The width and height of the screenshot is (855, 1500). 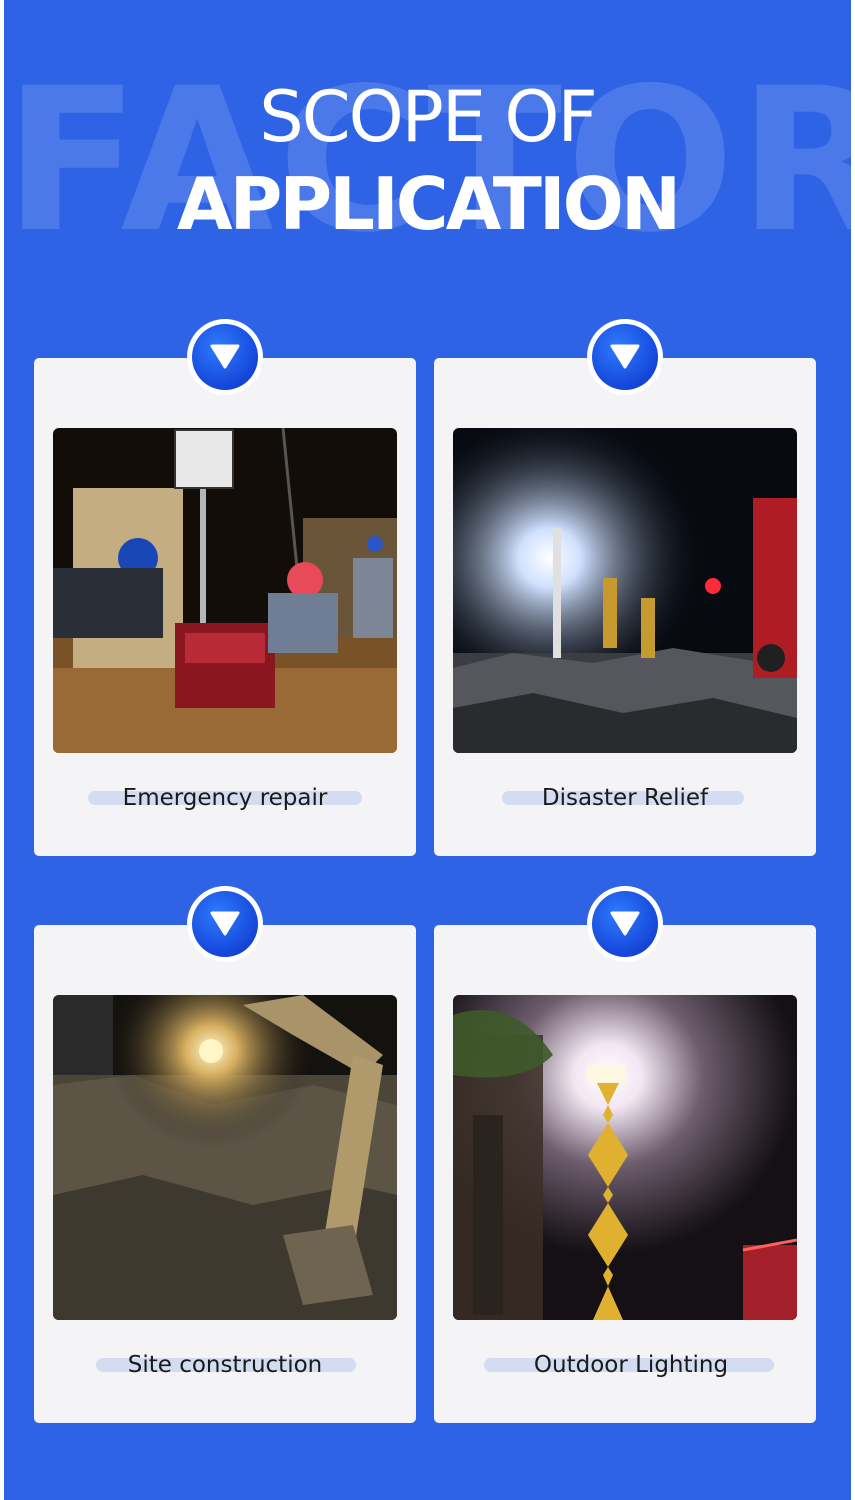 I want to click on card-label: Outdoor Lighting, so click(x=631, y=1365).